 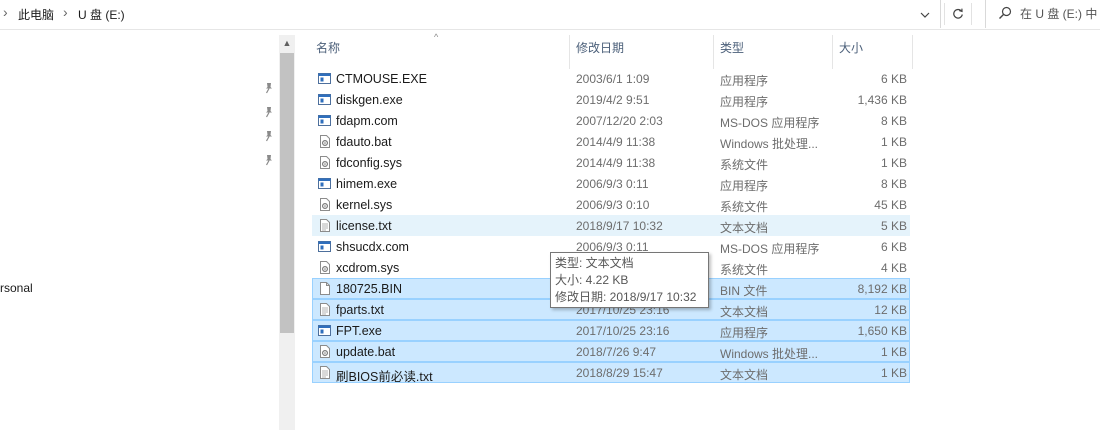 What do you see at coordinates (890, 310) in the screenshot?
I see `file-size: 12 KB` at bounding box center [890, 310].